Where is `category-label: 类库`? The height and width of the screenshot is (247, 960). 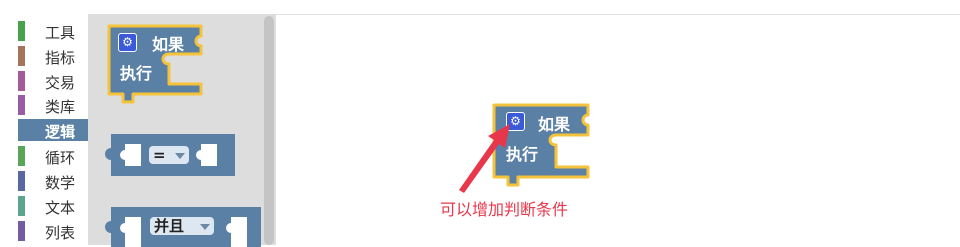 category-label: 类库 is located at coordinates (60, 107).